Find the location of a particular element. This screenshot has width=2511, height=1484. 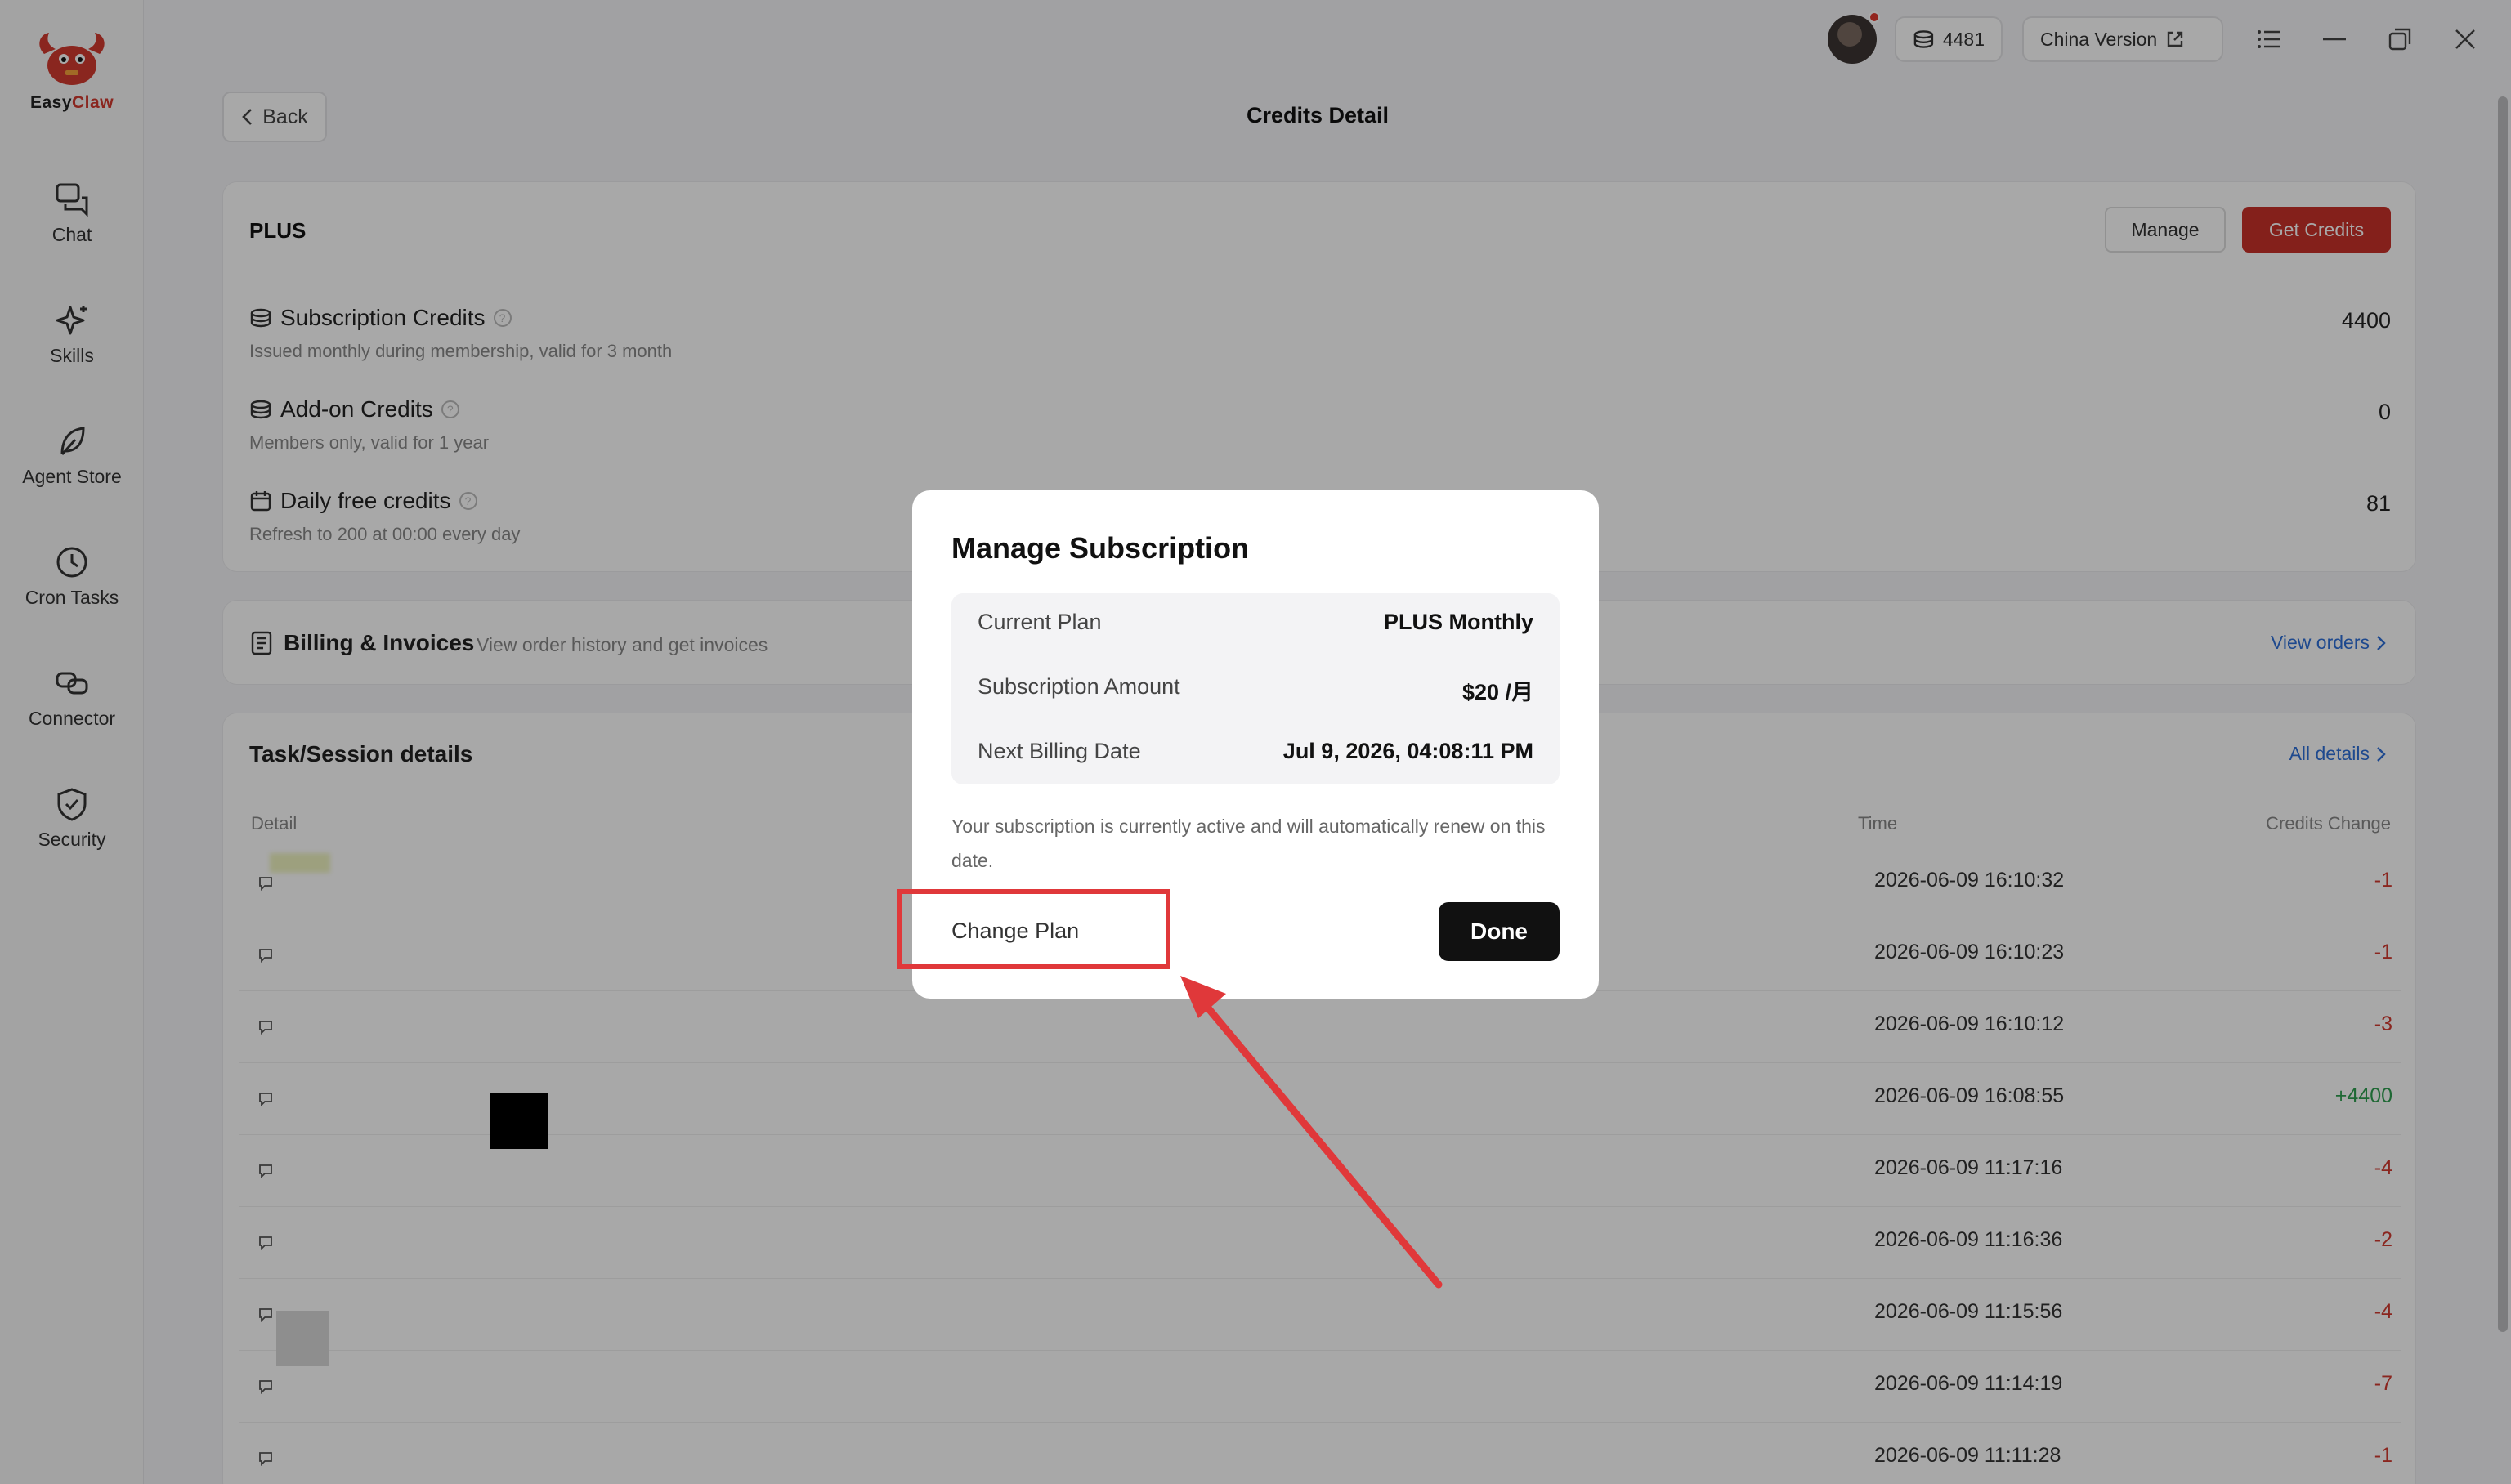

done-button: Done is located at coordinates (1499, 932).